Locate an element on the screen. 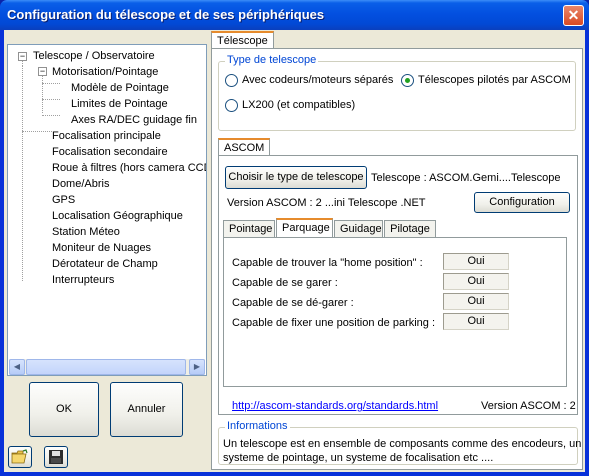 This screenshot has width=589, height=476. radio-codeurs-moteurs is located at coordinates (231, 80).